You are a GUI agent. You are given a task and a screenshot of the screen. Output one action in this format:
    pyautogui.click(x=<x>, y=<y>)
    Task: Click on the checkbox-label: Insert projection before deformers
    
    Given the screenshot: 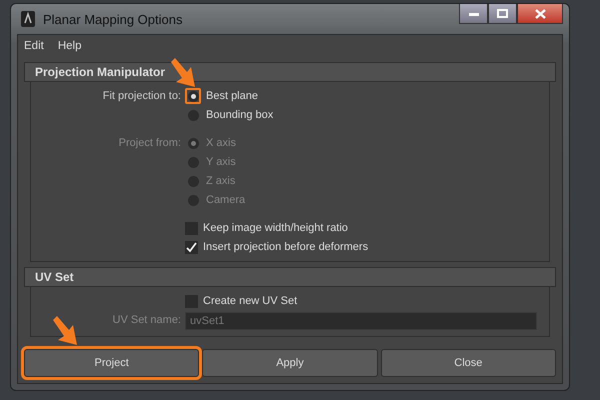 What is the action you would take?
    pyautogui.click(x=285, y=247)
    